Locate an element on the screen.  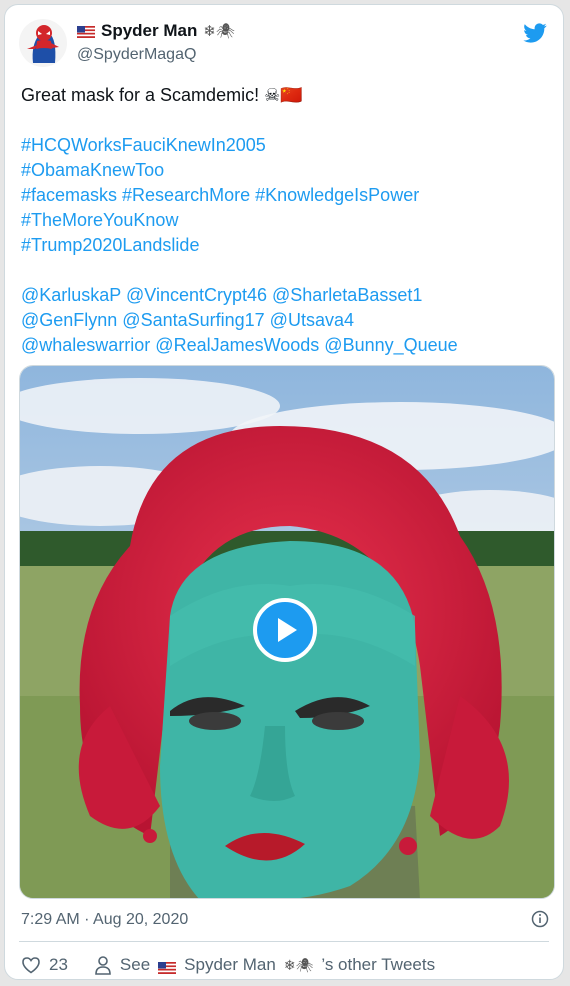
author-name: Spyder Man is located at coordinates (149, 31).